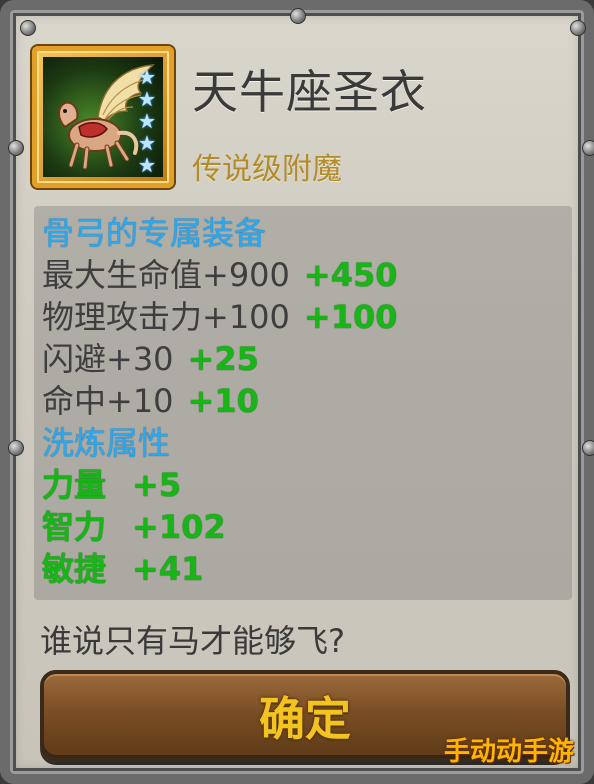  Describe the element at coordinates (578, 28) in the screenshot. I see `rivet-top-right` at that location.